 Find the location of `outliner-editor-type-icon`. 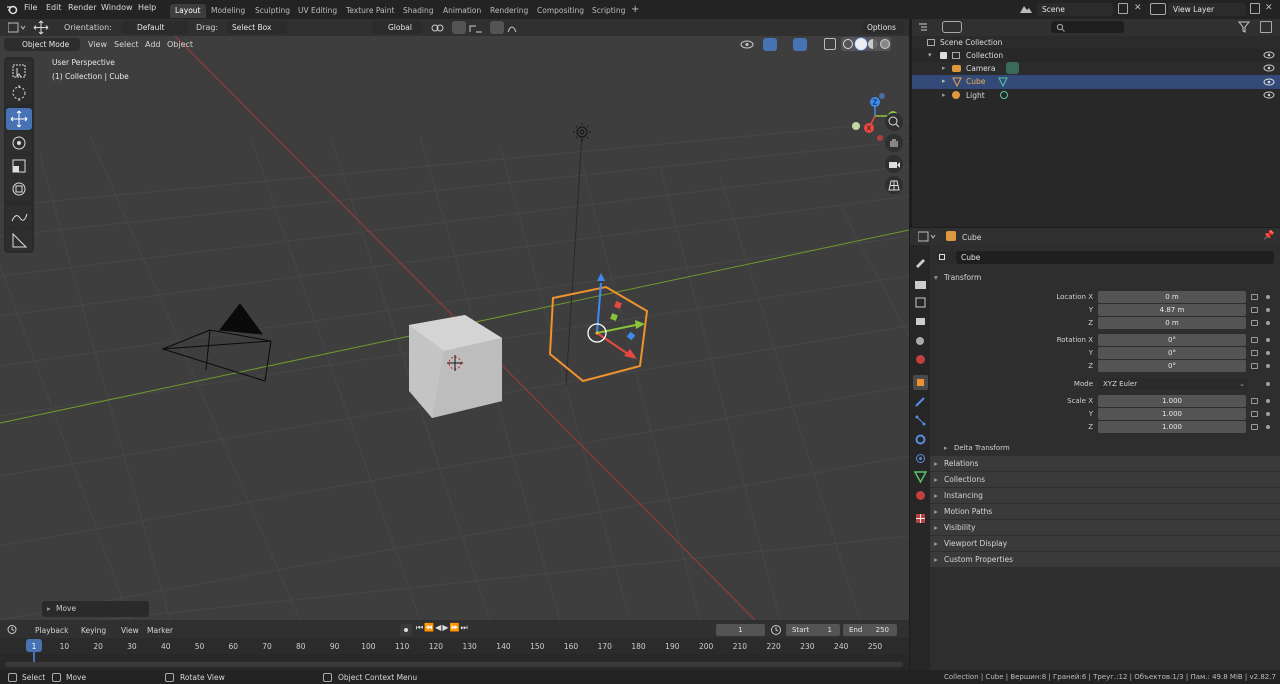

outliner-editor-type-icon is located at coordinates (927, 27).